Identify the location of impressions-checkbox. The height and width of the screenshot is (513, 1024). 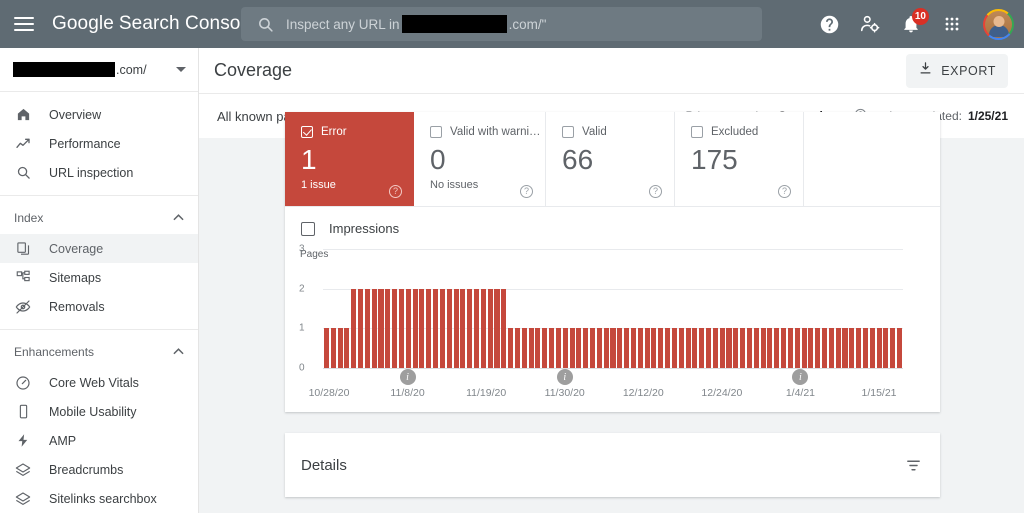
(308, 228).